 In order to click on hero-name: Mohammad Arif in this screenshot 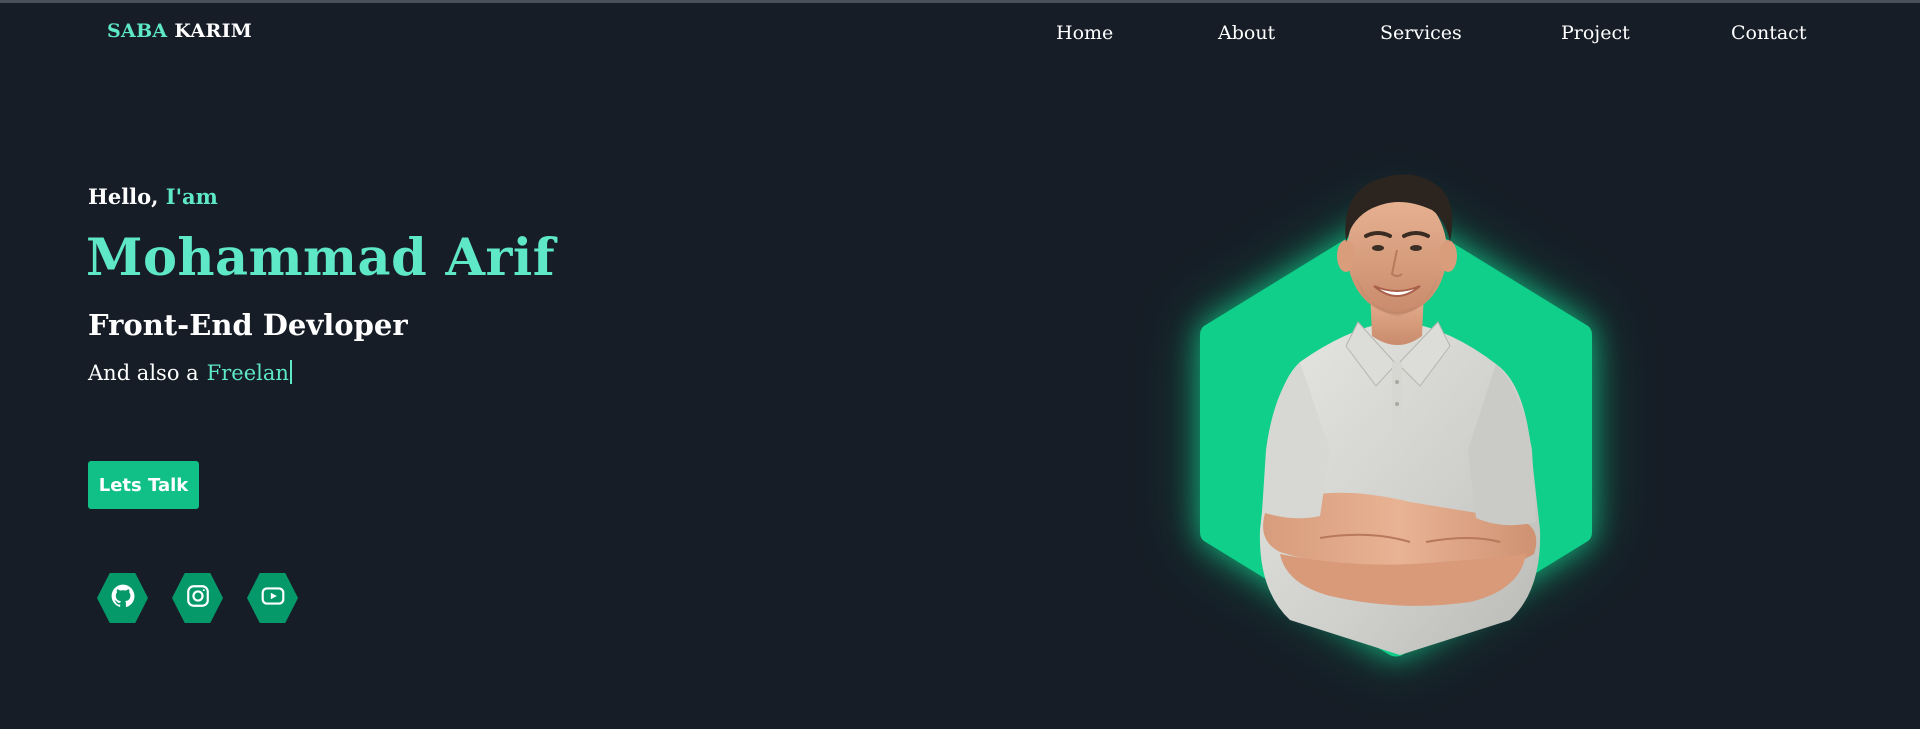, I will do `click(321, 258)`.